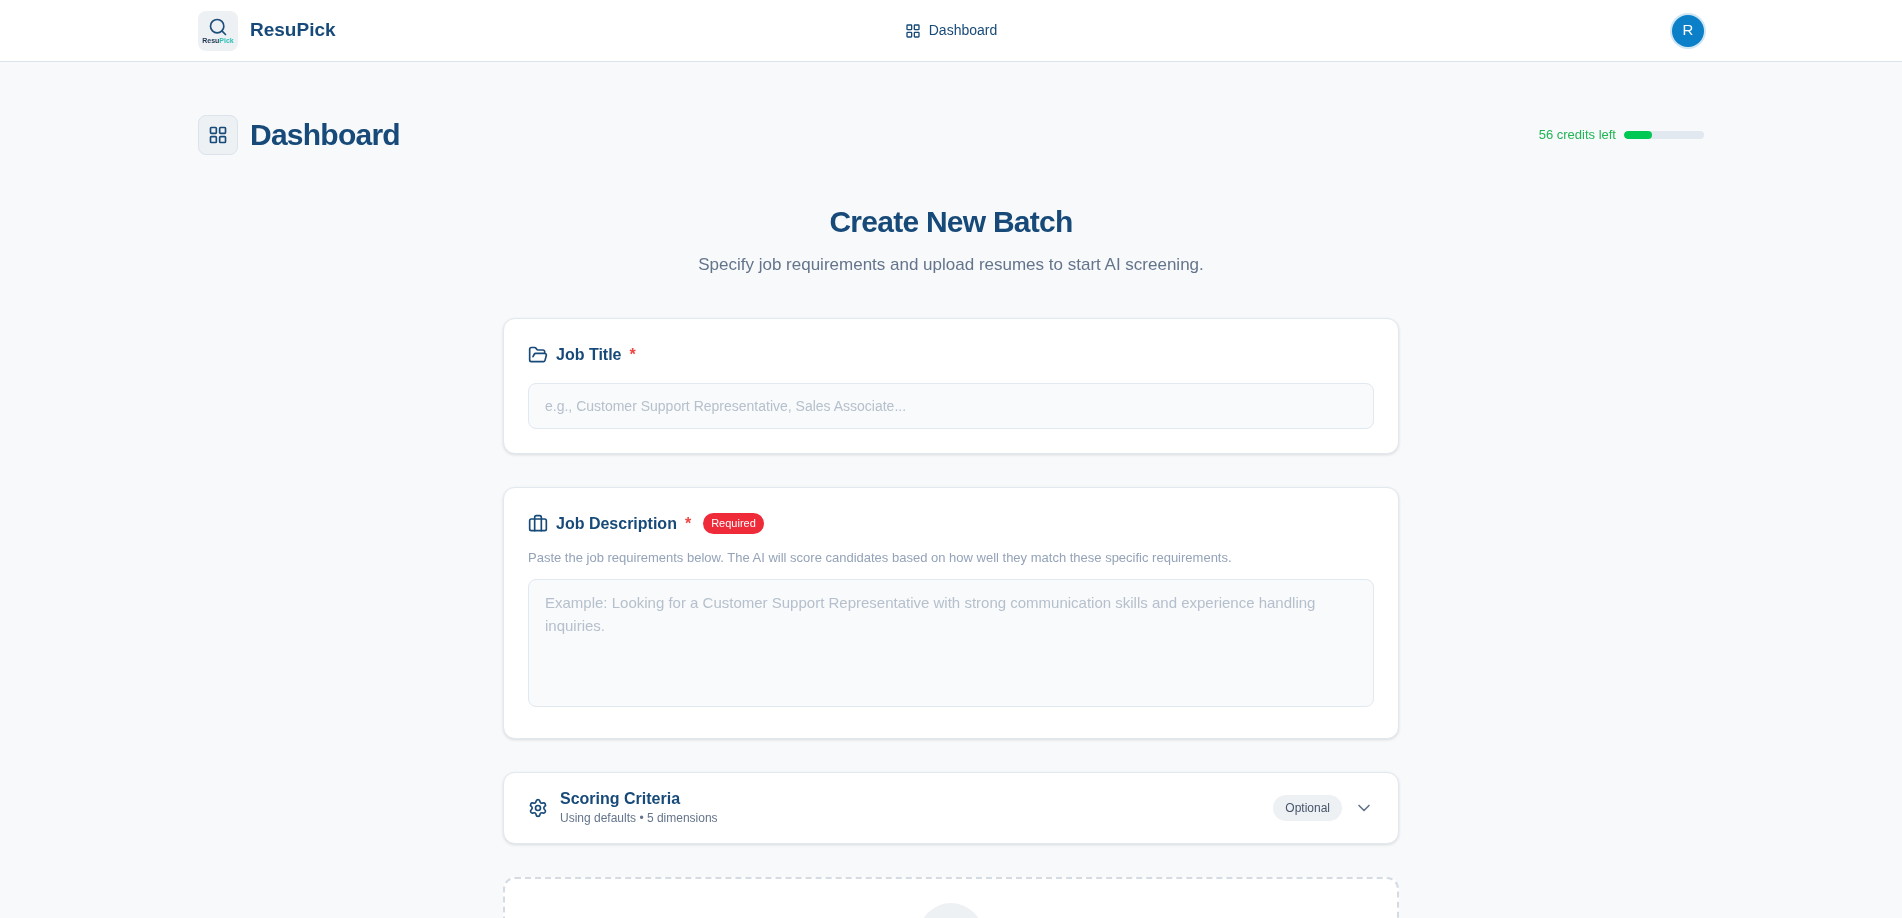 Image resolution: width=1902 pixels, height=918 pixels. I want to click on folder-icon, so click(538, 354).